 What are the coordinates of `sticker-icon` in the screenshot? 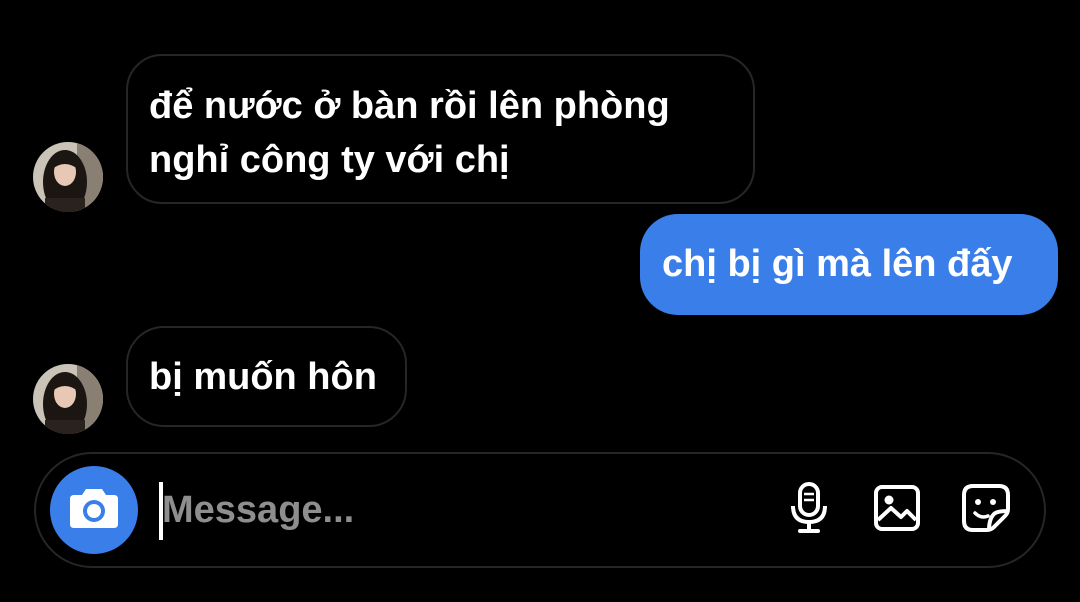 It's located at (986, 510).